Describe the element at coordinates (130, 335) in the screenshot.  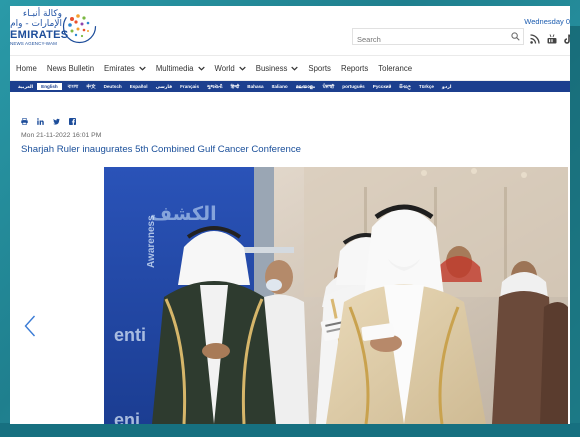
I see `photo-banner-text: enti` at that location.